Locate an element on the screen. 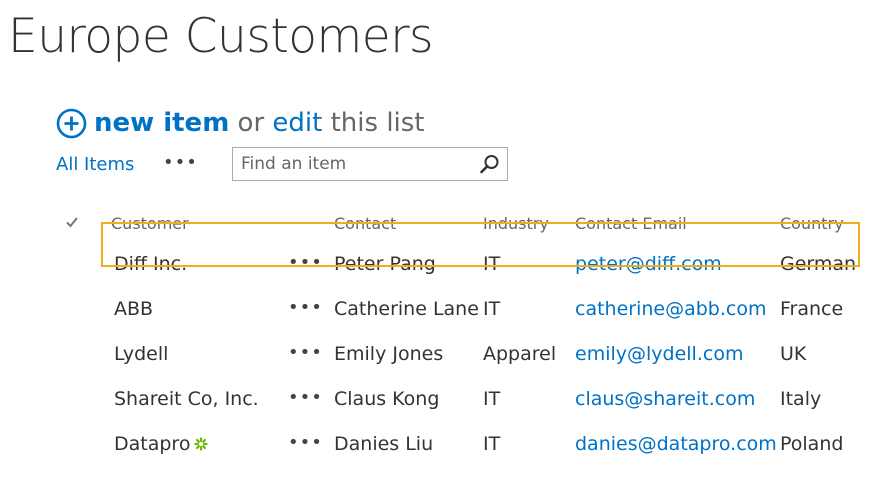 This screenshot has height=478, width=895. search-box is located at coordinates (370, 164).